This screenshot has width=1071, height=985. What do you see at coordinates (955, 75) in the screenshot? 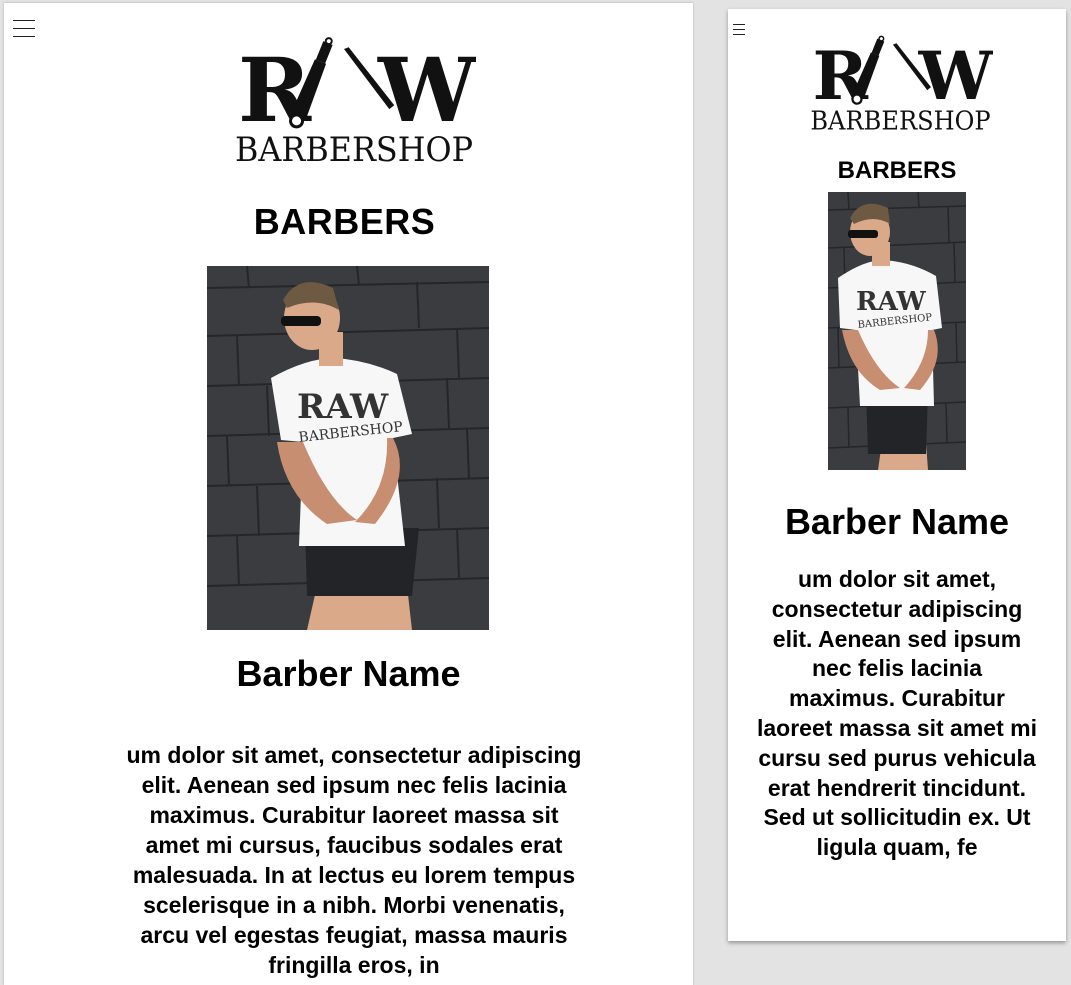
I see `svg-text: W` at bounding box center [955, 75].